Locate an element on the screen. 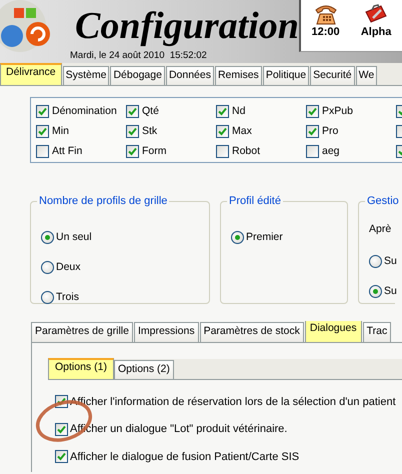 Image resolution: width=402 pixels, height=474 pixels. checkbox-label: Qté is located at coordinates (150, 111).